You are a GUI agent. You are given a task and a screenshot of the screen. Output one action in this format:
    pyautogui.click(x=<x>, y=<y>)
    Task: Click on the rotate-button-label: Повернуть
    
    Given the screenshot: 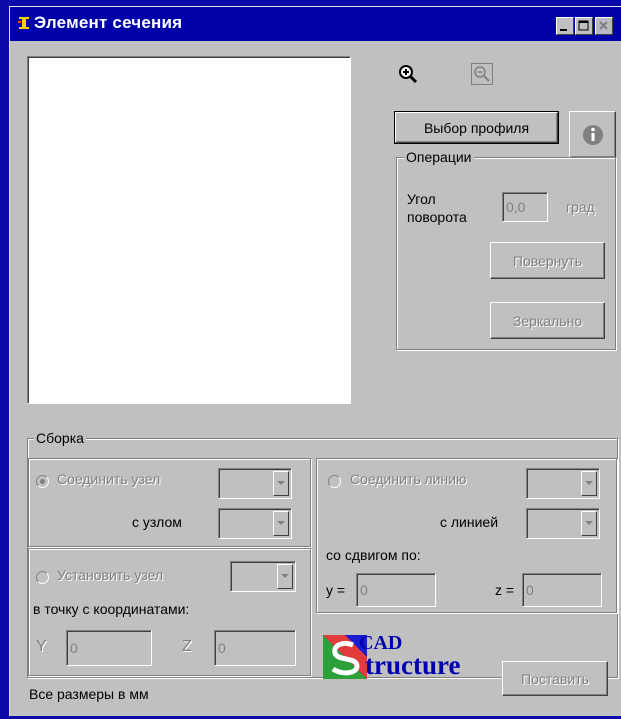 What is the action you would take?
    pyautogui.click(x=547, y=260)
    